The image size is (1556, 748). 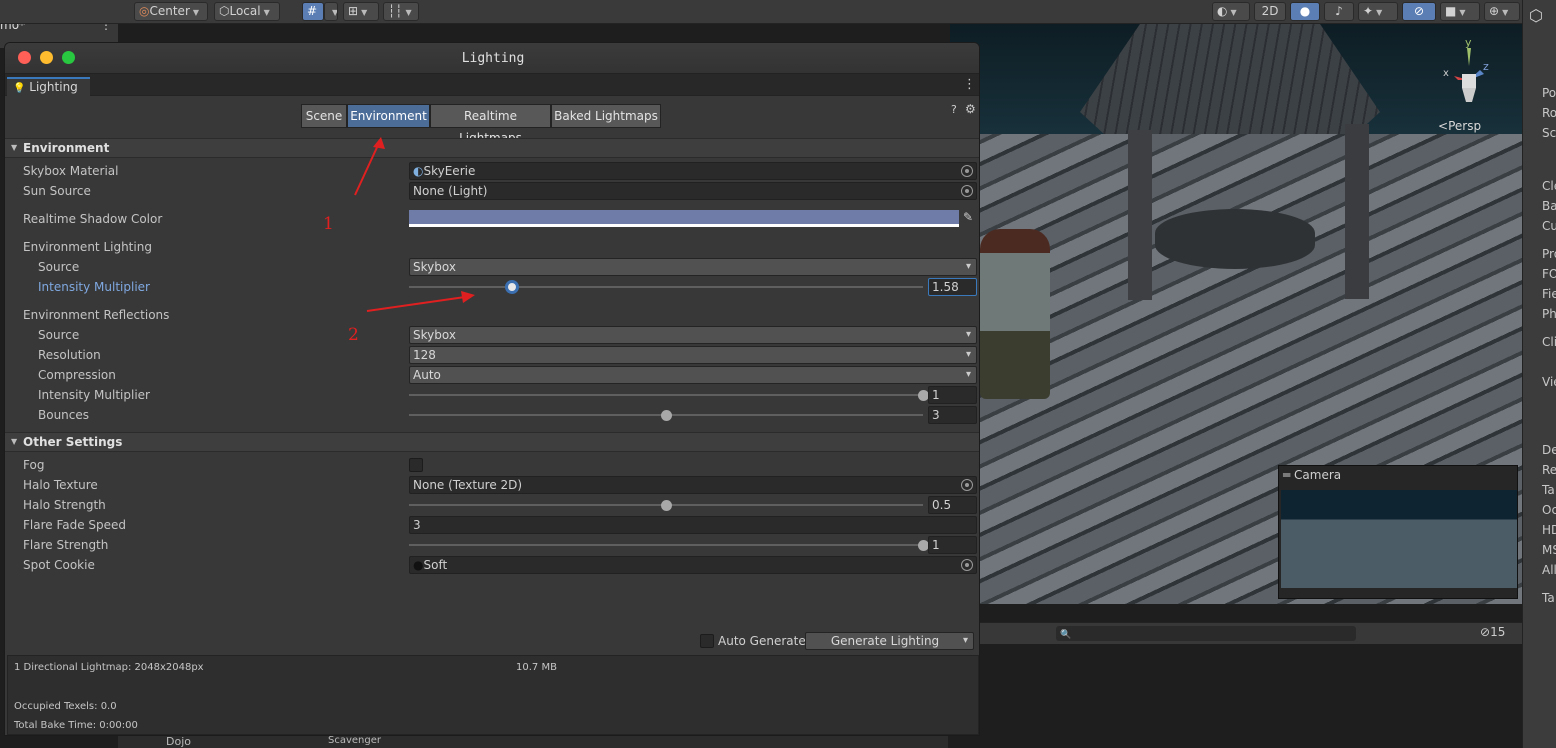 I want to click on character, so click(x=1015, y=314).